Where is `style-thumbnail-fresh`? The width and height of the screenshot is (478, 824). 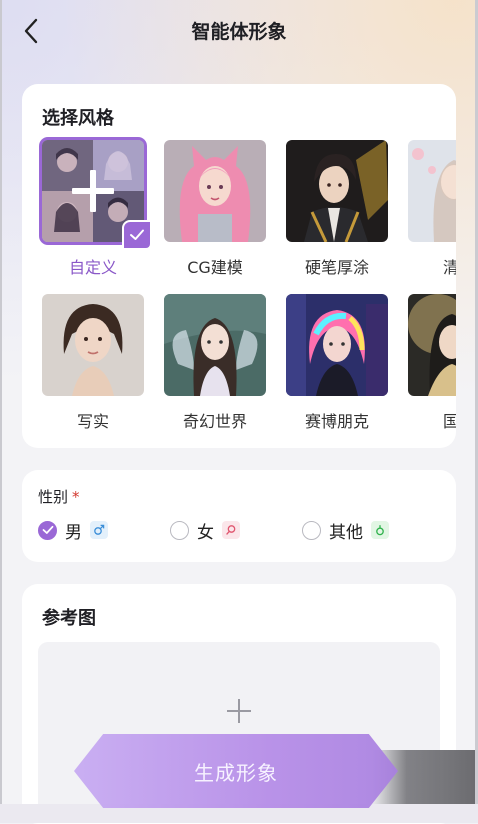 style-thumbnail-fresh is located at coordinates (432, 191).